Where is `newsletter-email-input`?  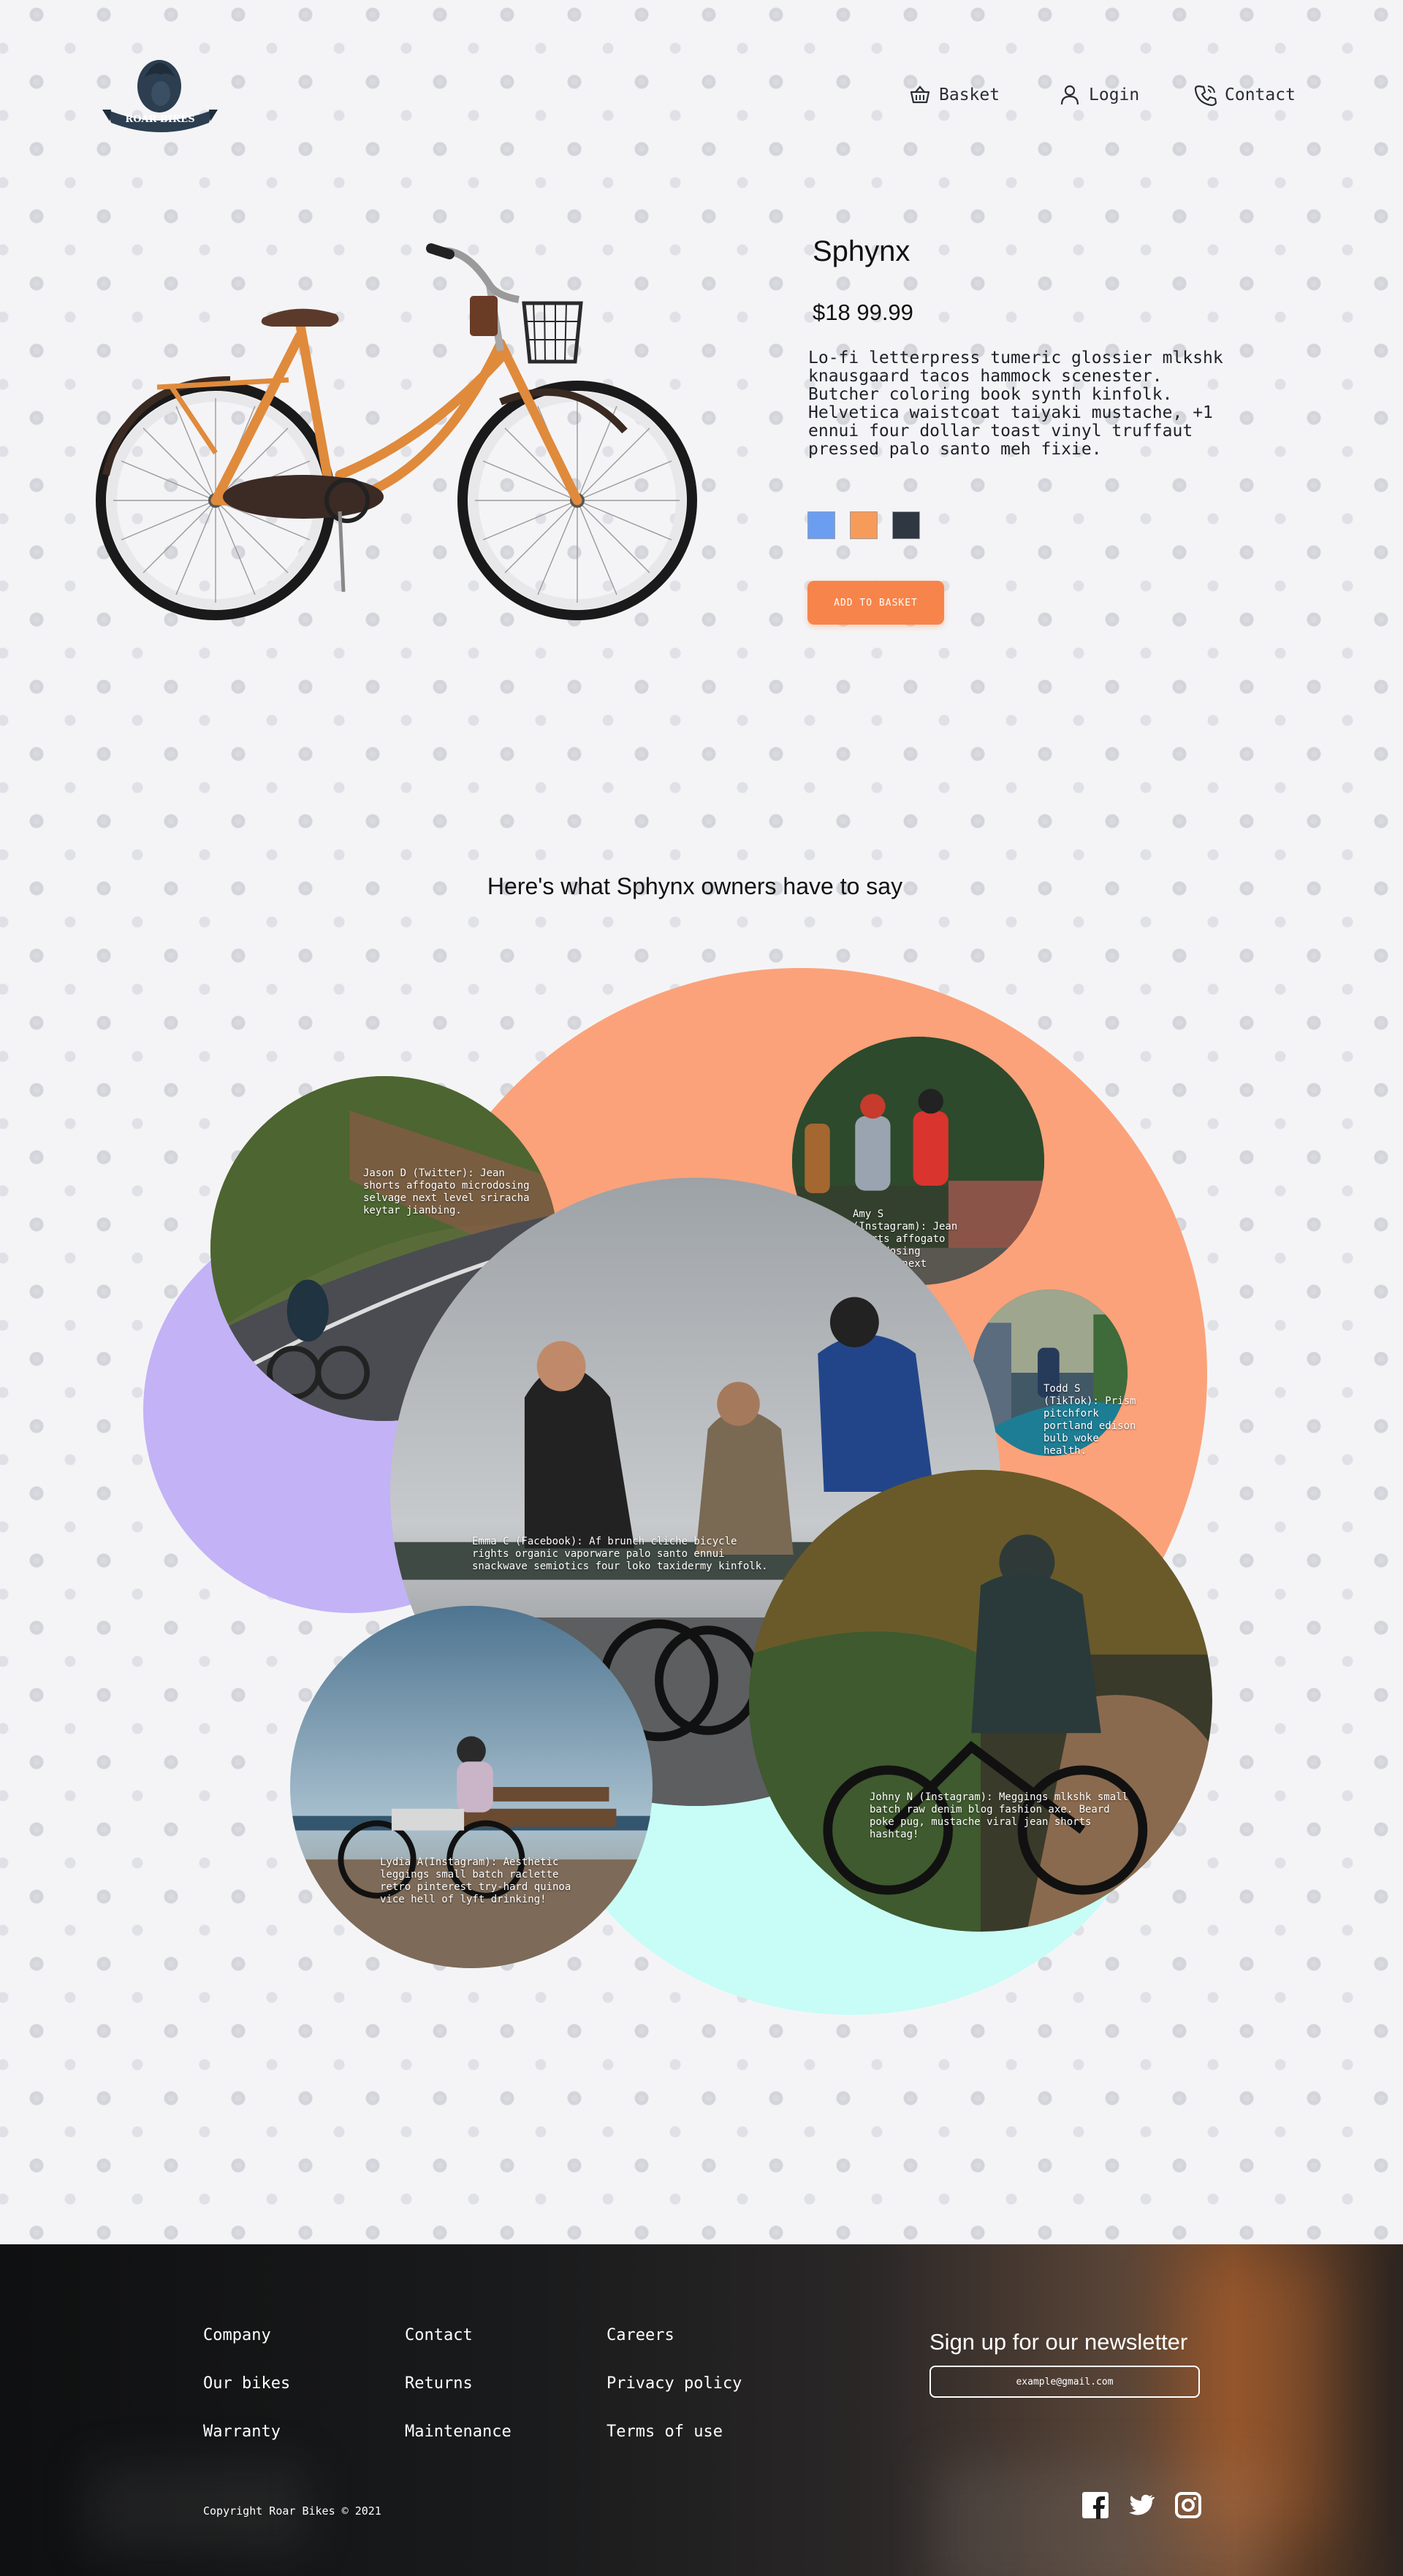 newsletter-email-input is located at coordinates (1064, 2382).